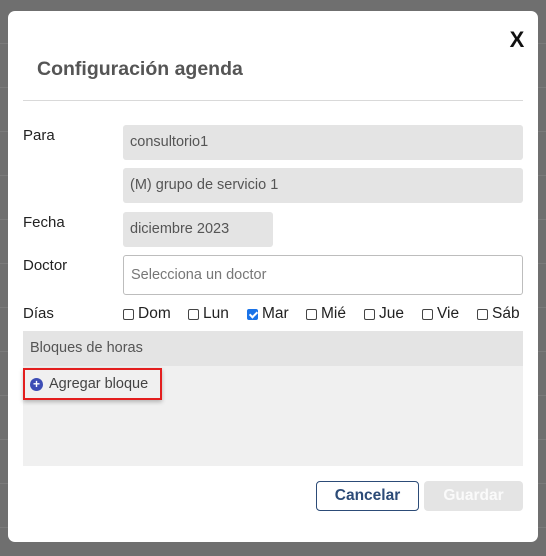 The height and width of the screenshot is (556, 546). Describe the element at coordinates (273, 348) in the screenshot. I see `time-blocks-header: Bloques de horas` at that location.